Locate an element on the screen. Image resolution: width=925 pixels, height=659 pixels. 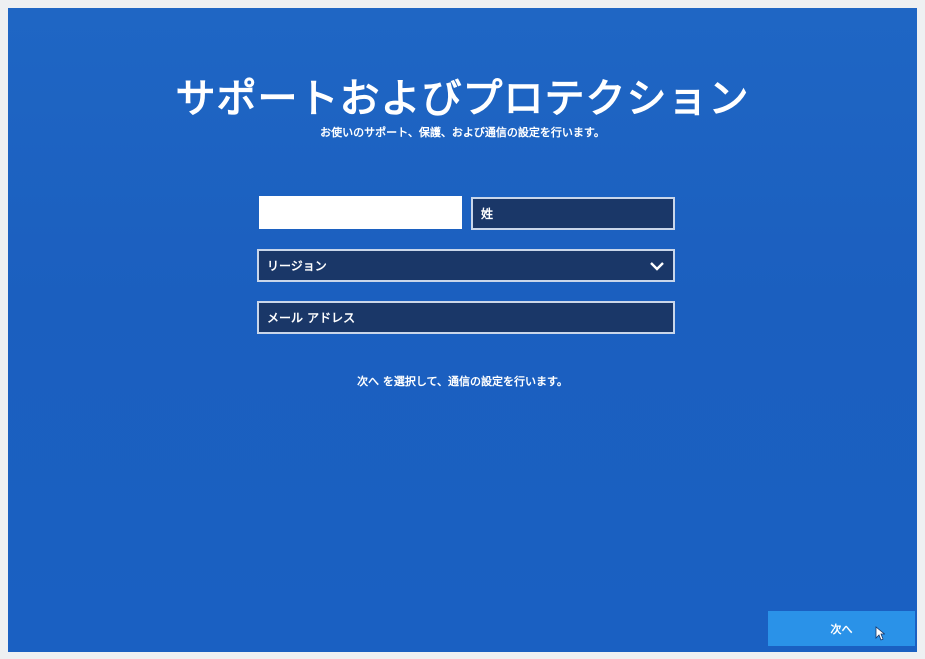
chevron-down-icon is located at coordinates (657, 266).